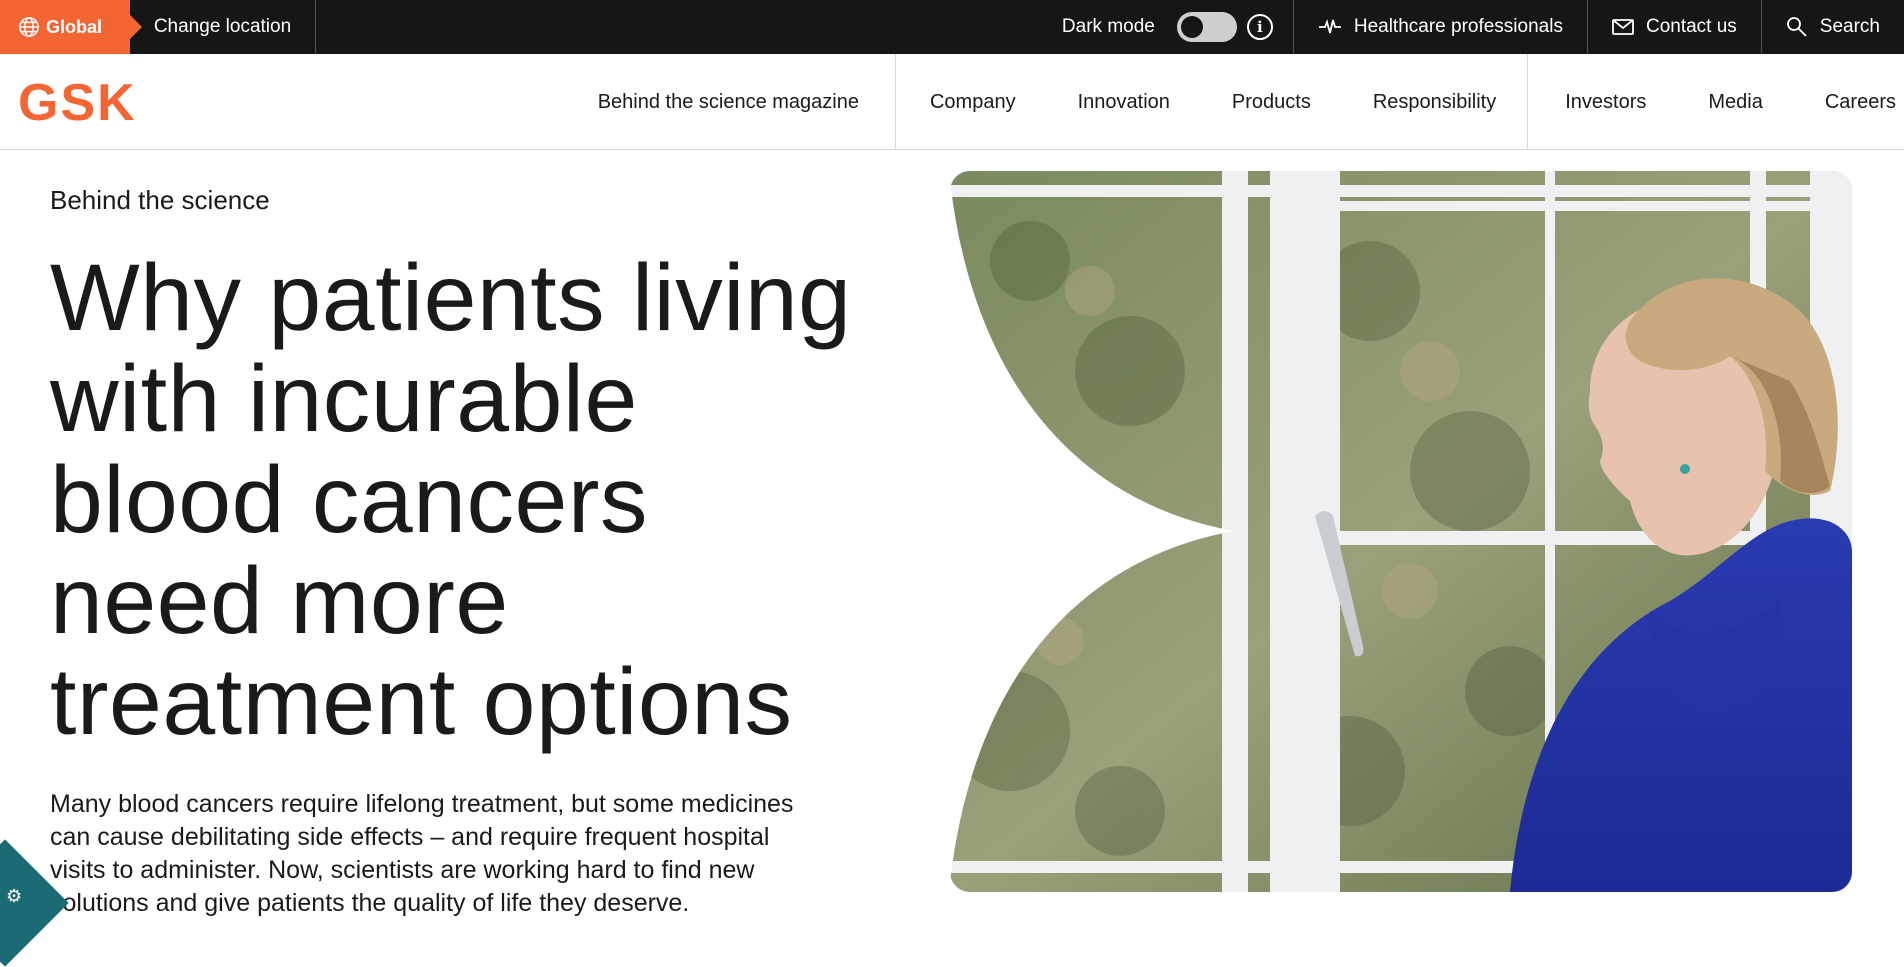 The width and height of the screenshot is (1904, 967). I want to click on search-label: Search, so click(1849, 26).